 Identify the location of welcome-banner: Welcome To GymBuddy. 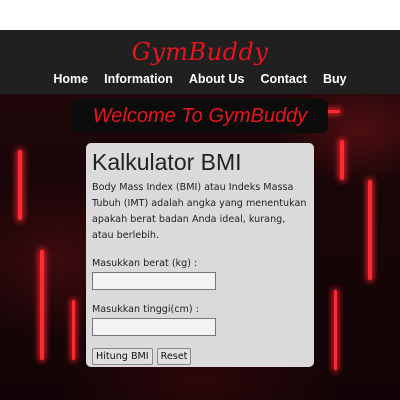
(200, 116).